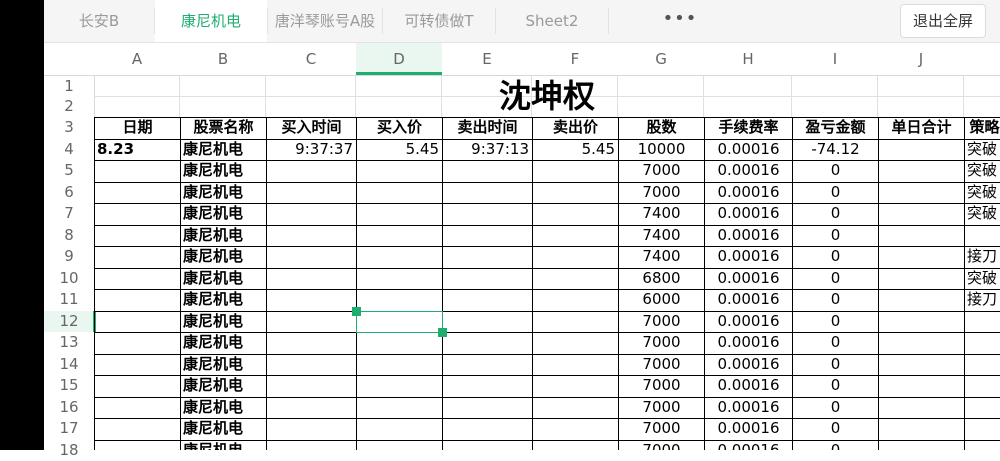  I want to click on row-header-6: 6, so click(69, 193).